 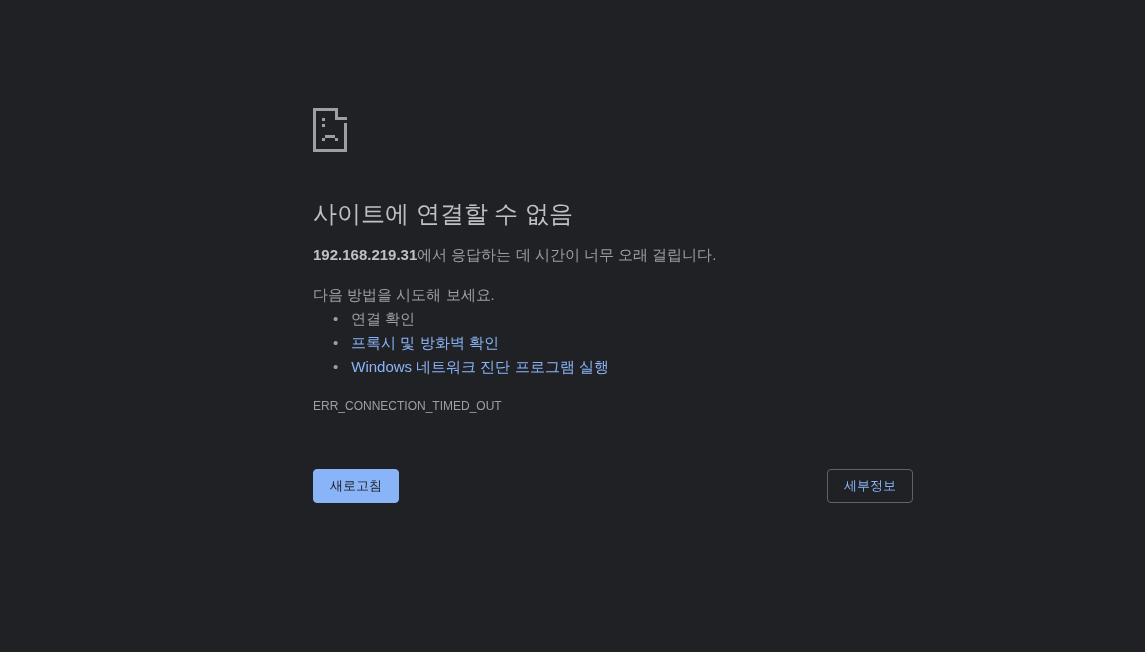 What do you see at coordinates (870, 486) in the screenshot?
I see `details-button: 세부정보` at bounding box center [870, 486].